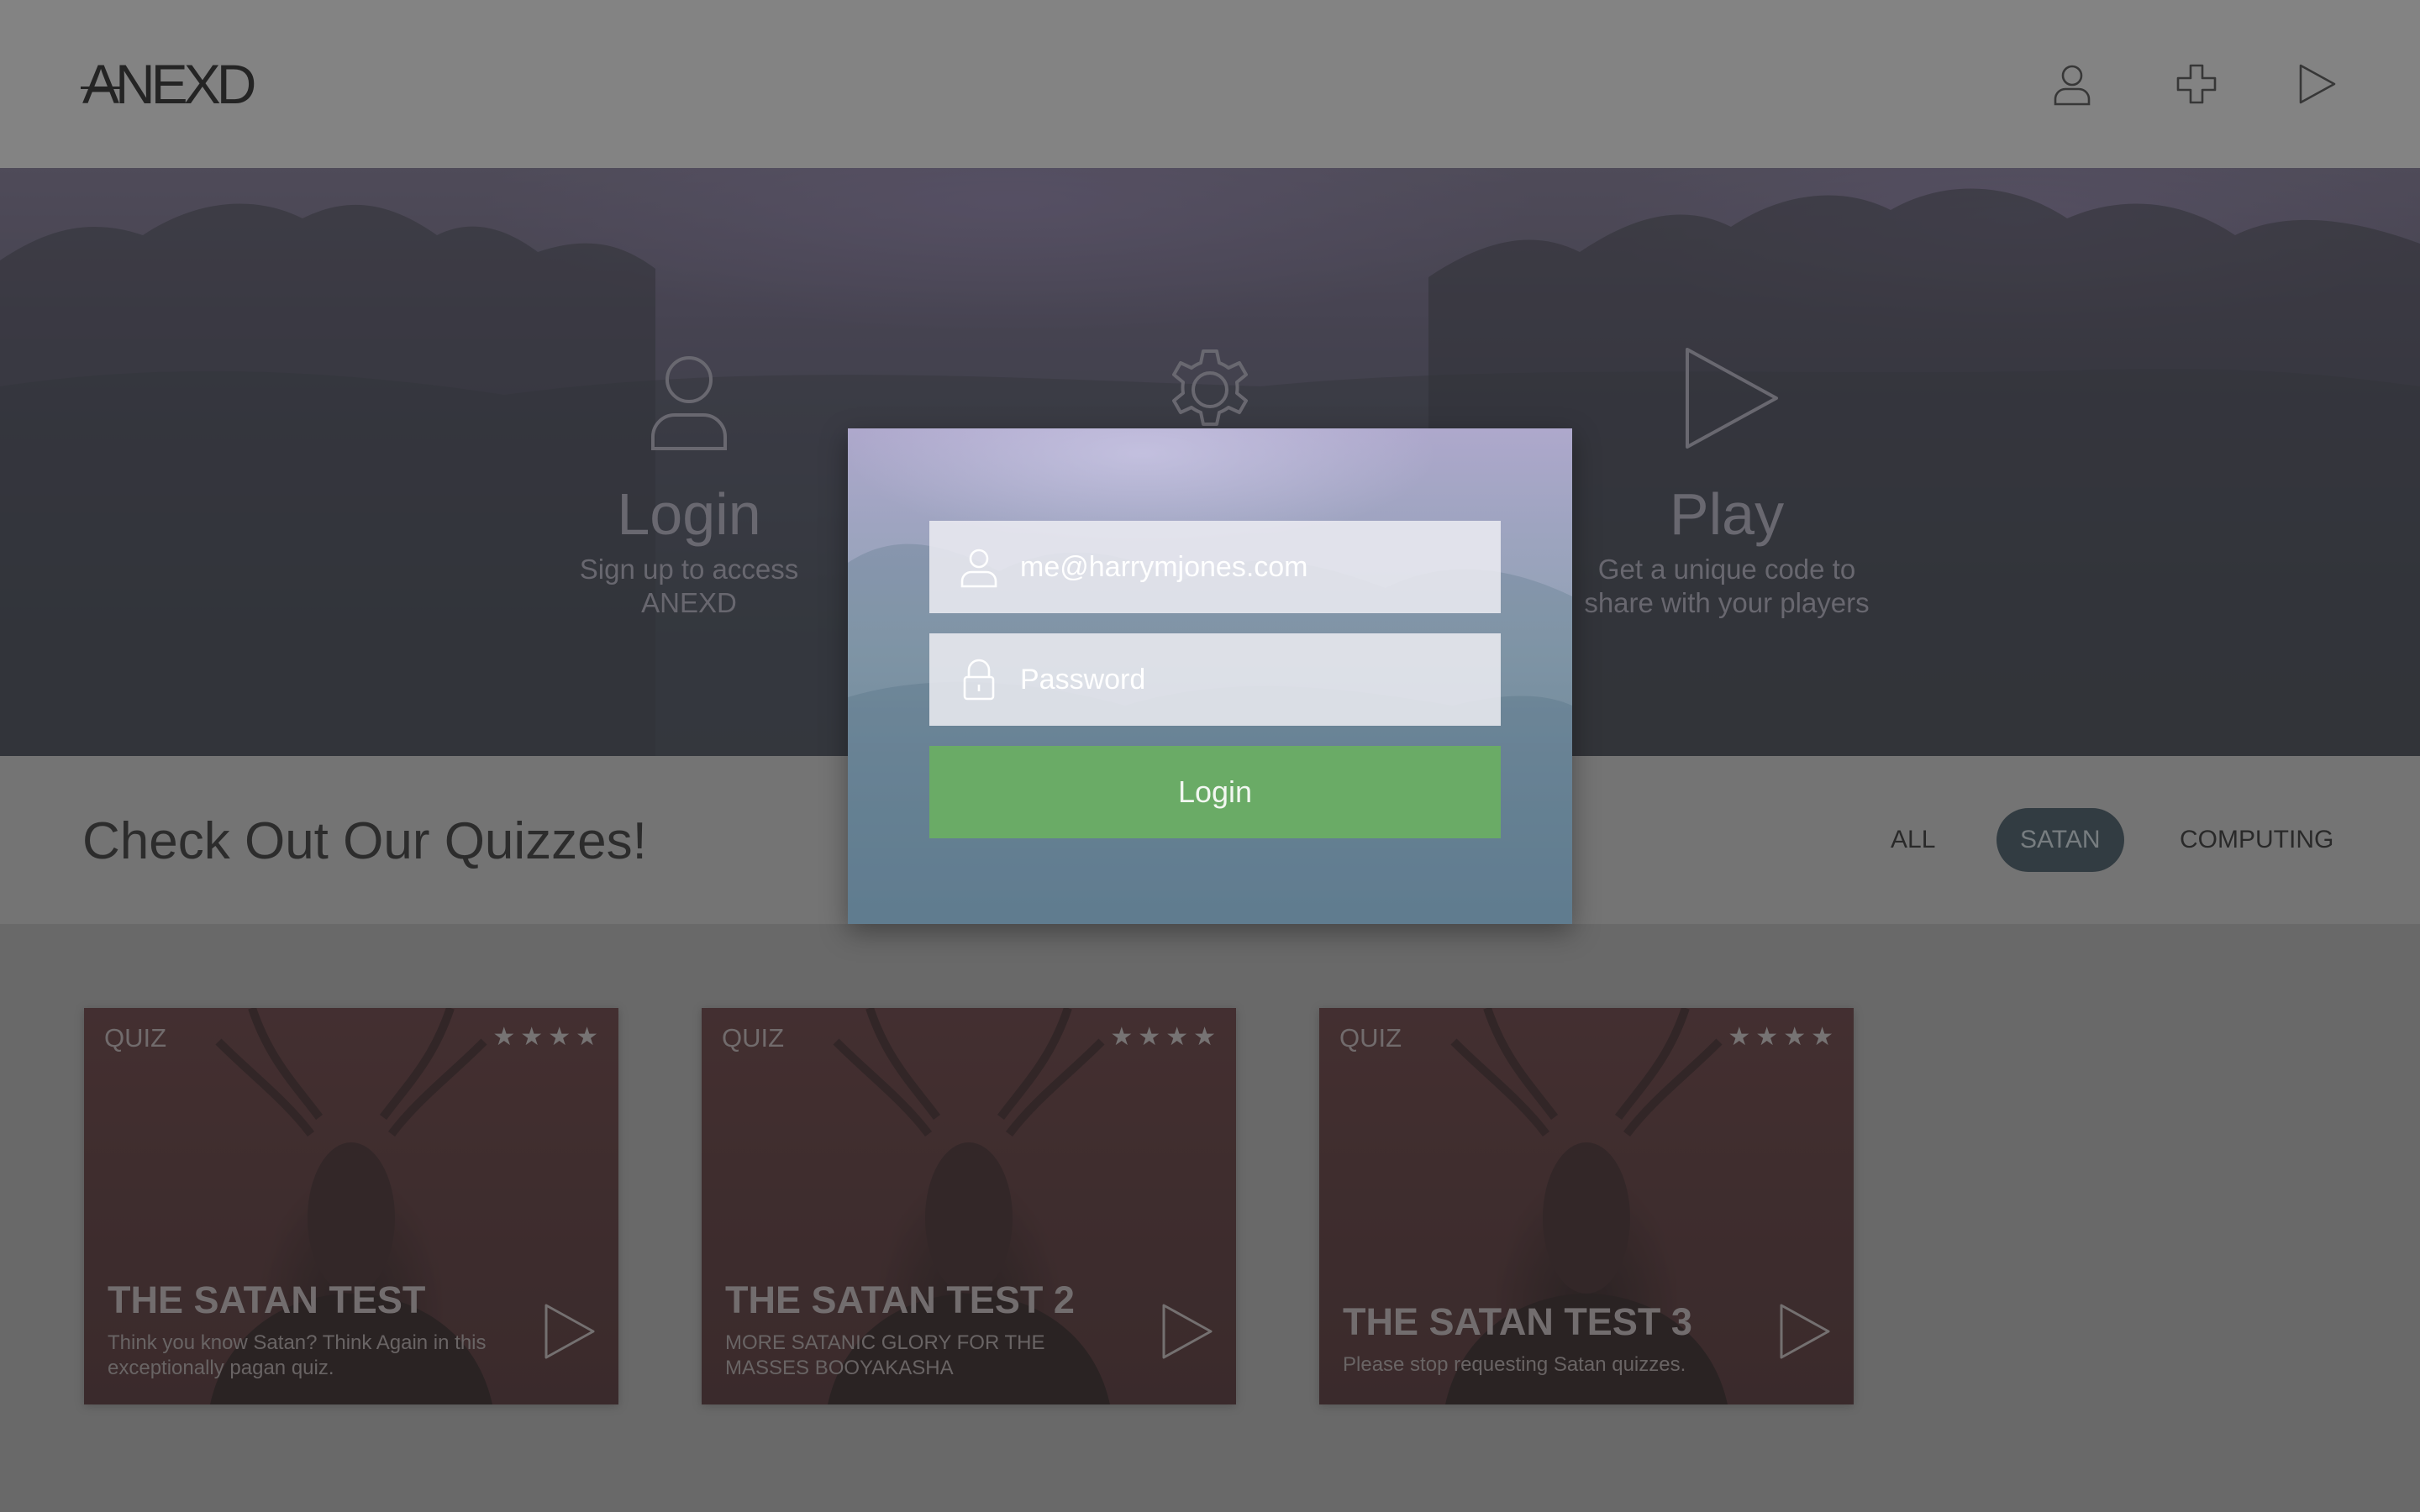  I want to click on lock-icon, so click(979, 679).